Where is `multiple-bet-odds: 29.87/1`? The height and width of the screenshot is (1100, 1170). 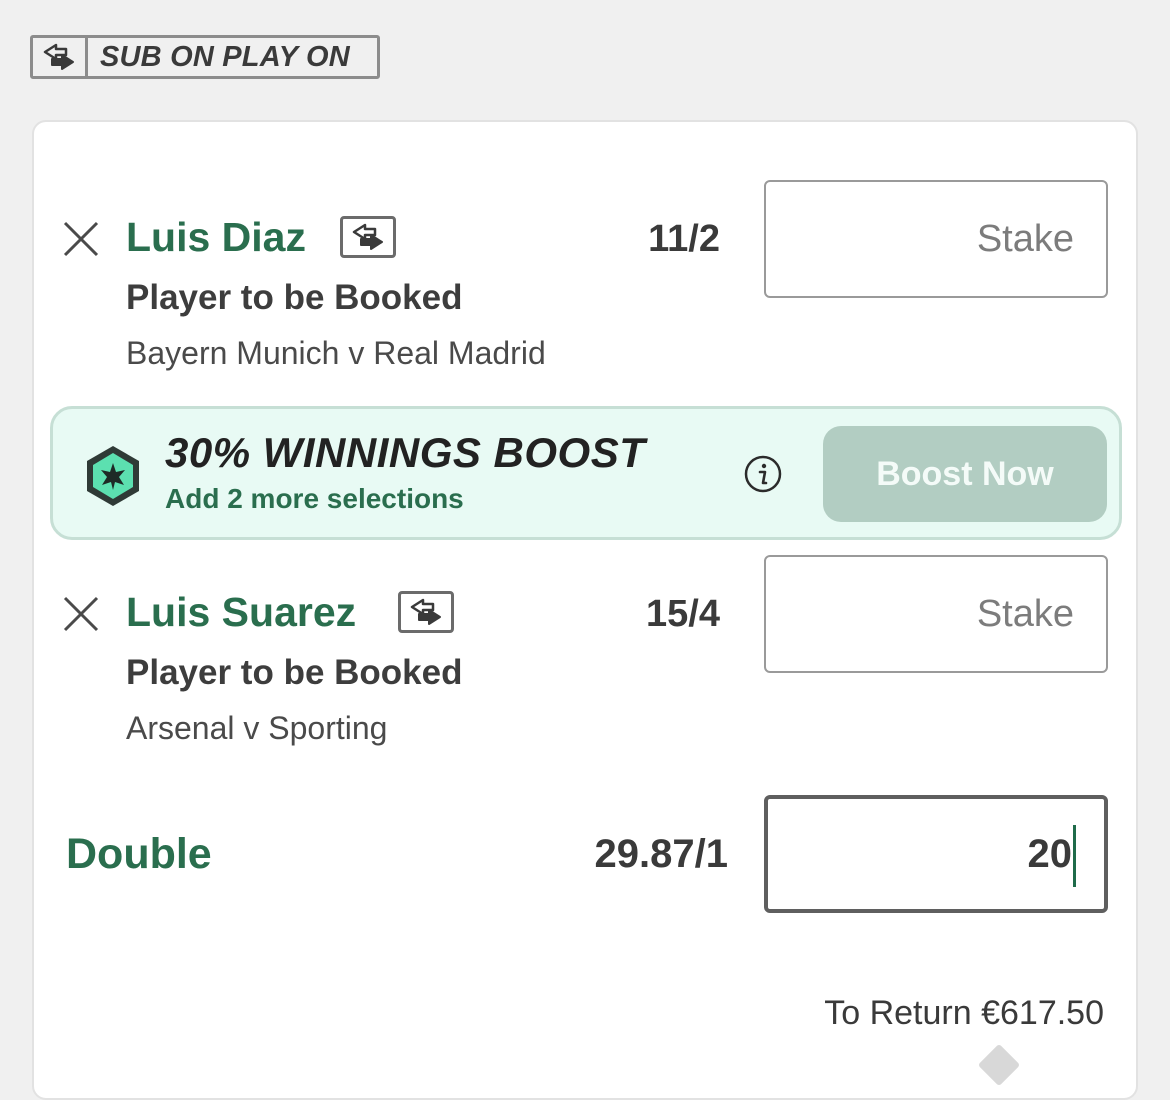
multiple-bet-odds: 29.87/1 is located at coordinates (661, 854).